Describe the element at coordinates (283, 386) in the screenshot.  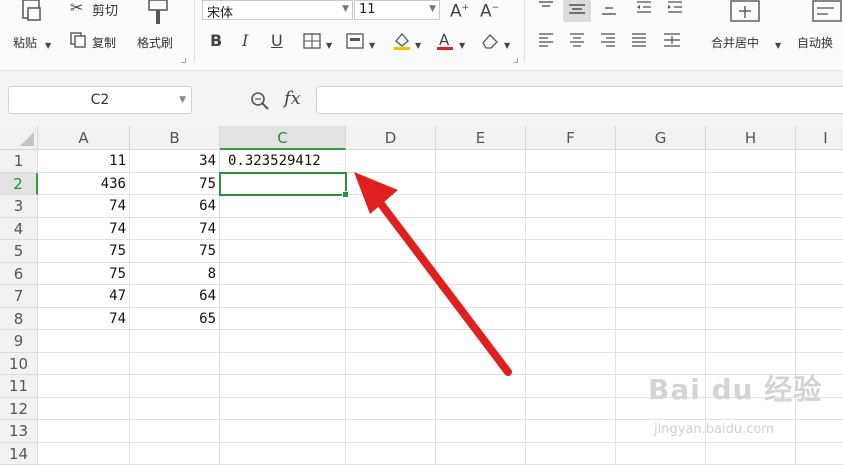
I see `cell-c11` at that location.